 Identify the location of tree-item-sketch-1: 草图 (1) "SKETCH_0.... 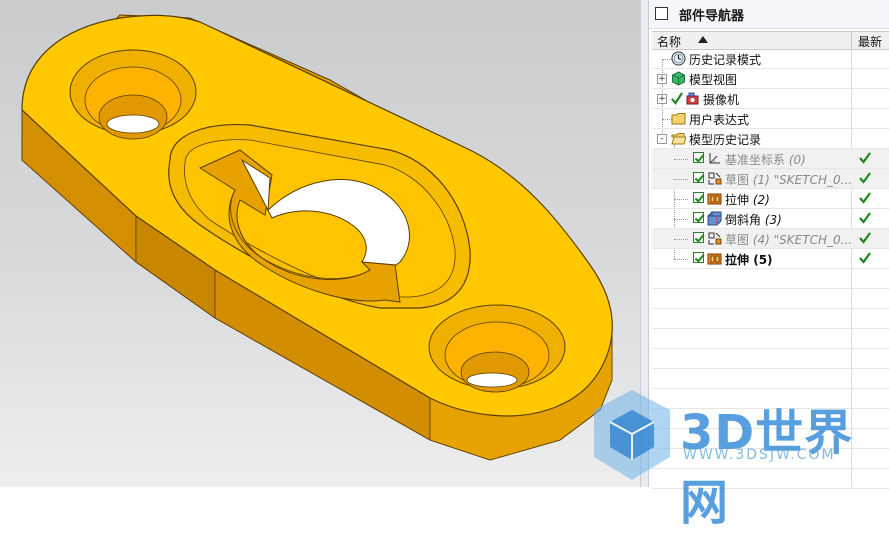
(770, 179).